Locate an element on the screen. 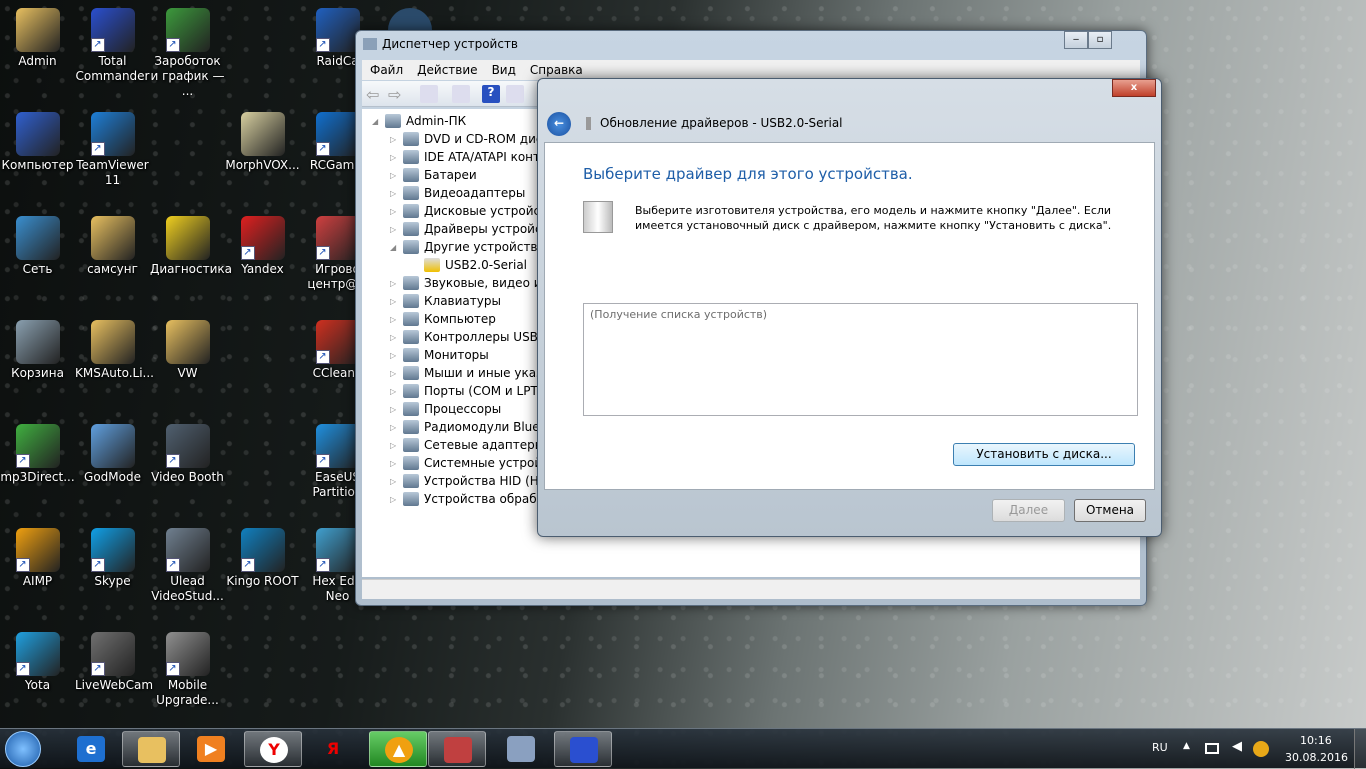 This screenshot has width=1366, height=769. yota-tray-icon is located at coordinates (1261, 749).